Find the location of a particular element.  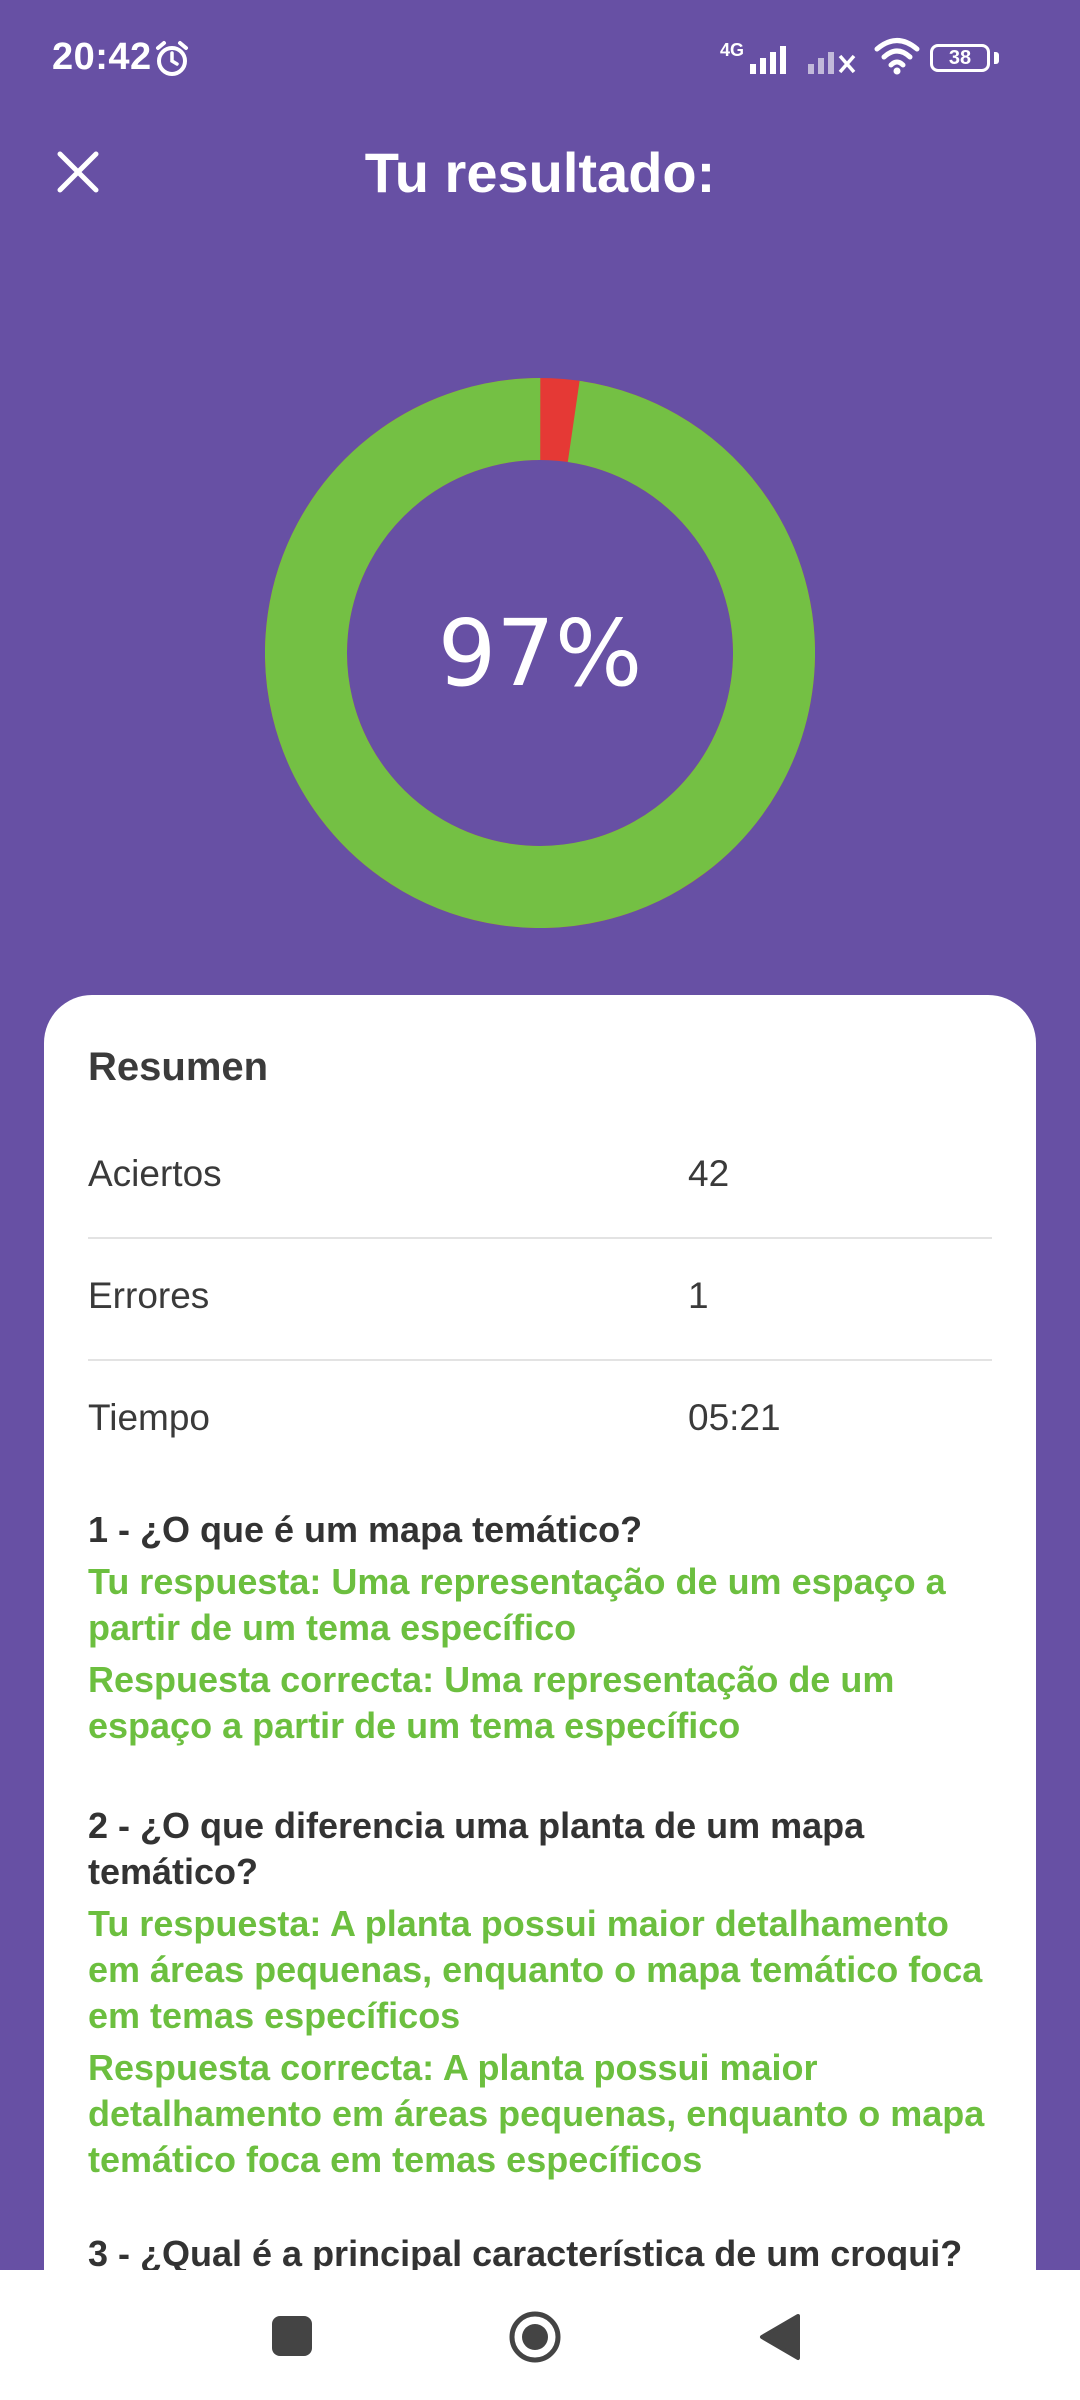

wifi-icon is located at coordinates (897, 56).